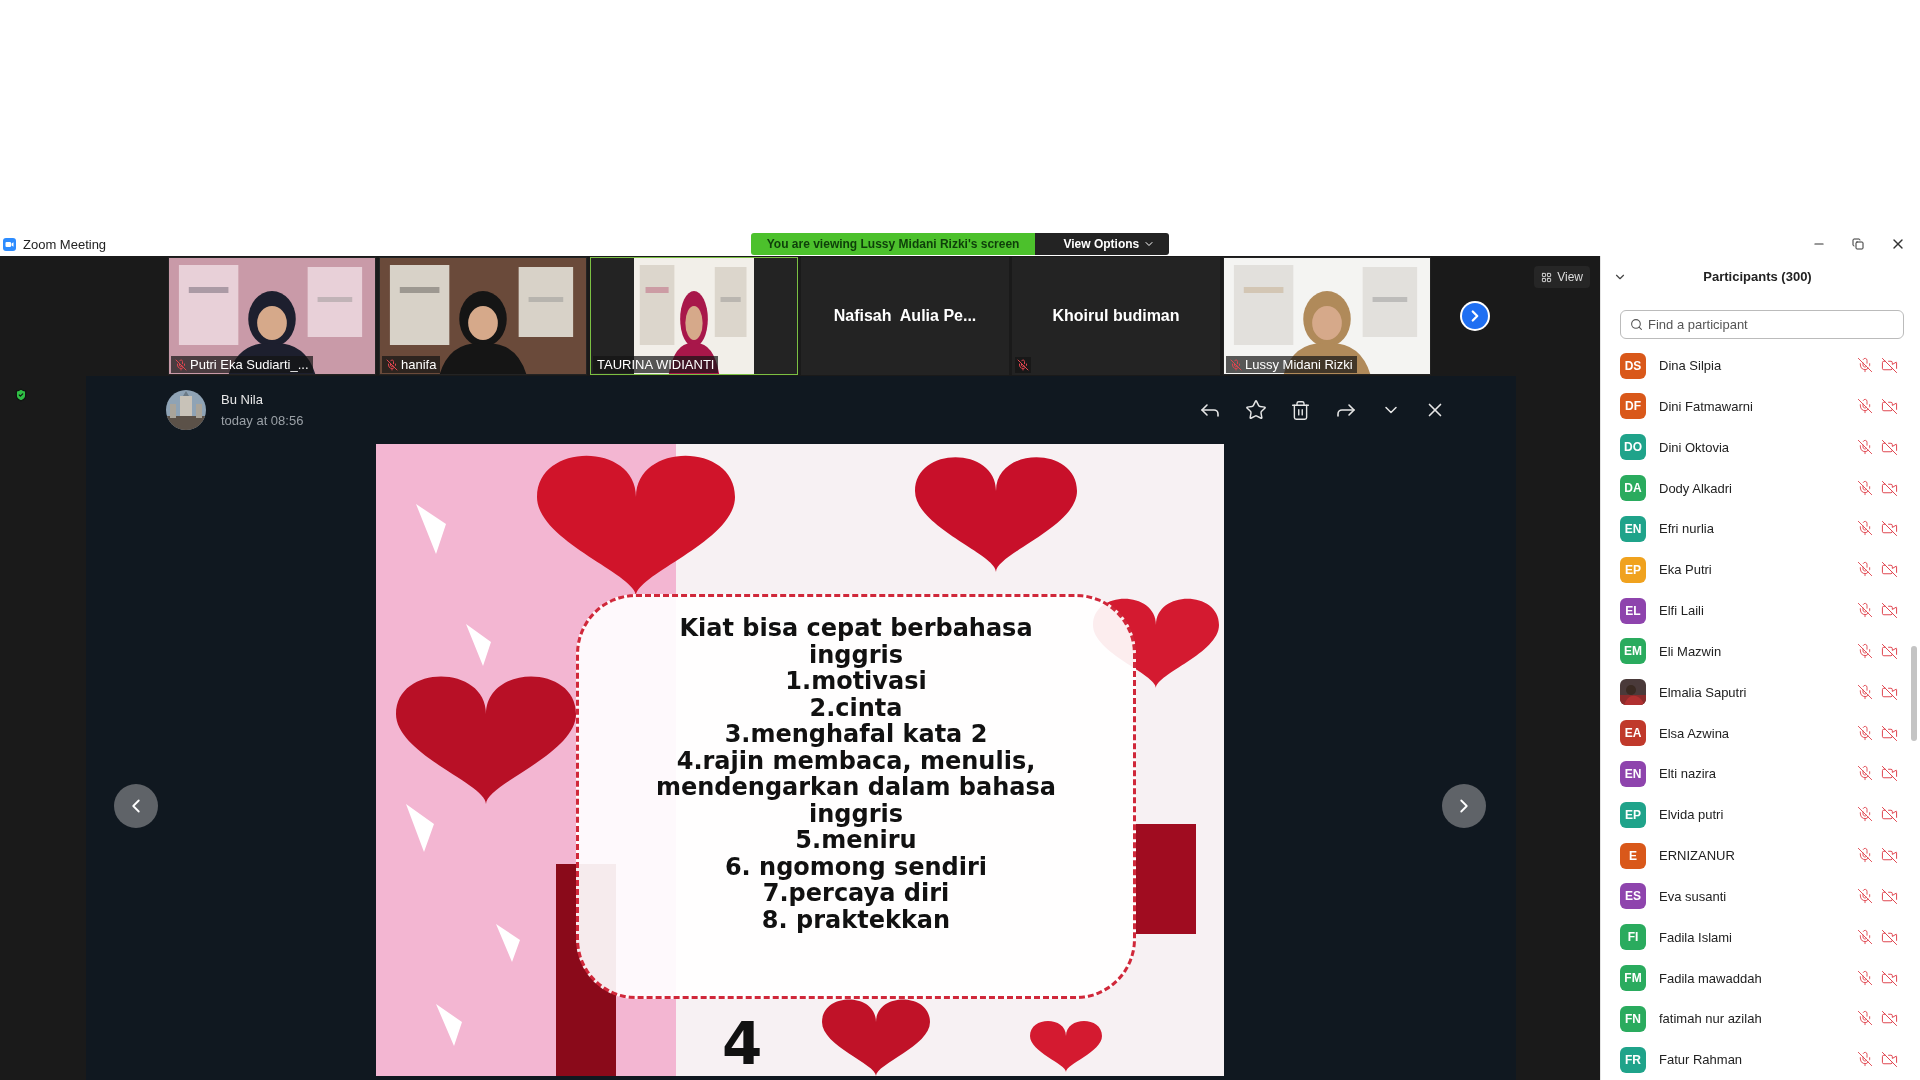 This screenshot has height=1080, width=1920. What do you see at coordinates (856, 893) in the screenshot?
I see `slide-text: 7.percaya diri` at bounding box center [856, 893].